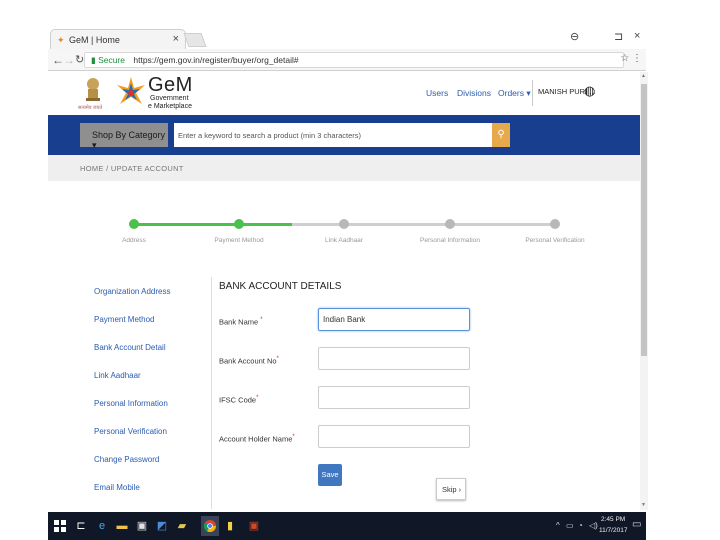 Image resolution: width=720 pixels, height=540 pixels. I want to click on volume-icon: ◁), so click(593, 525).